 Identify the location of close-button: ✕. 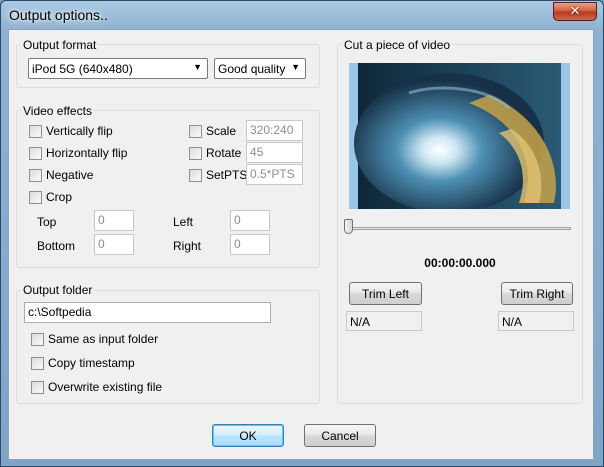
(575, 11).